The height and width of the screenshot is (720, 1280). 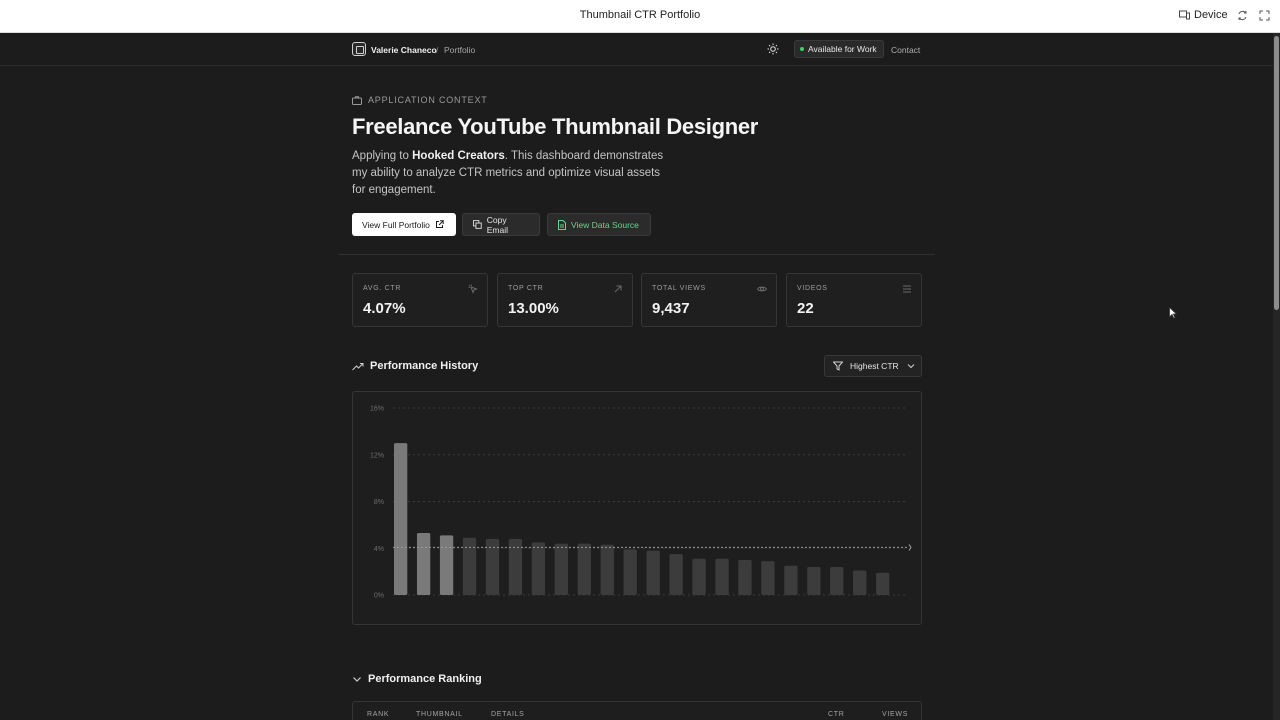 I want to click on window-titlebar: Thumbnail CTR Portfolio Device, so click(x=640, y=16).